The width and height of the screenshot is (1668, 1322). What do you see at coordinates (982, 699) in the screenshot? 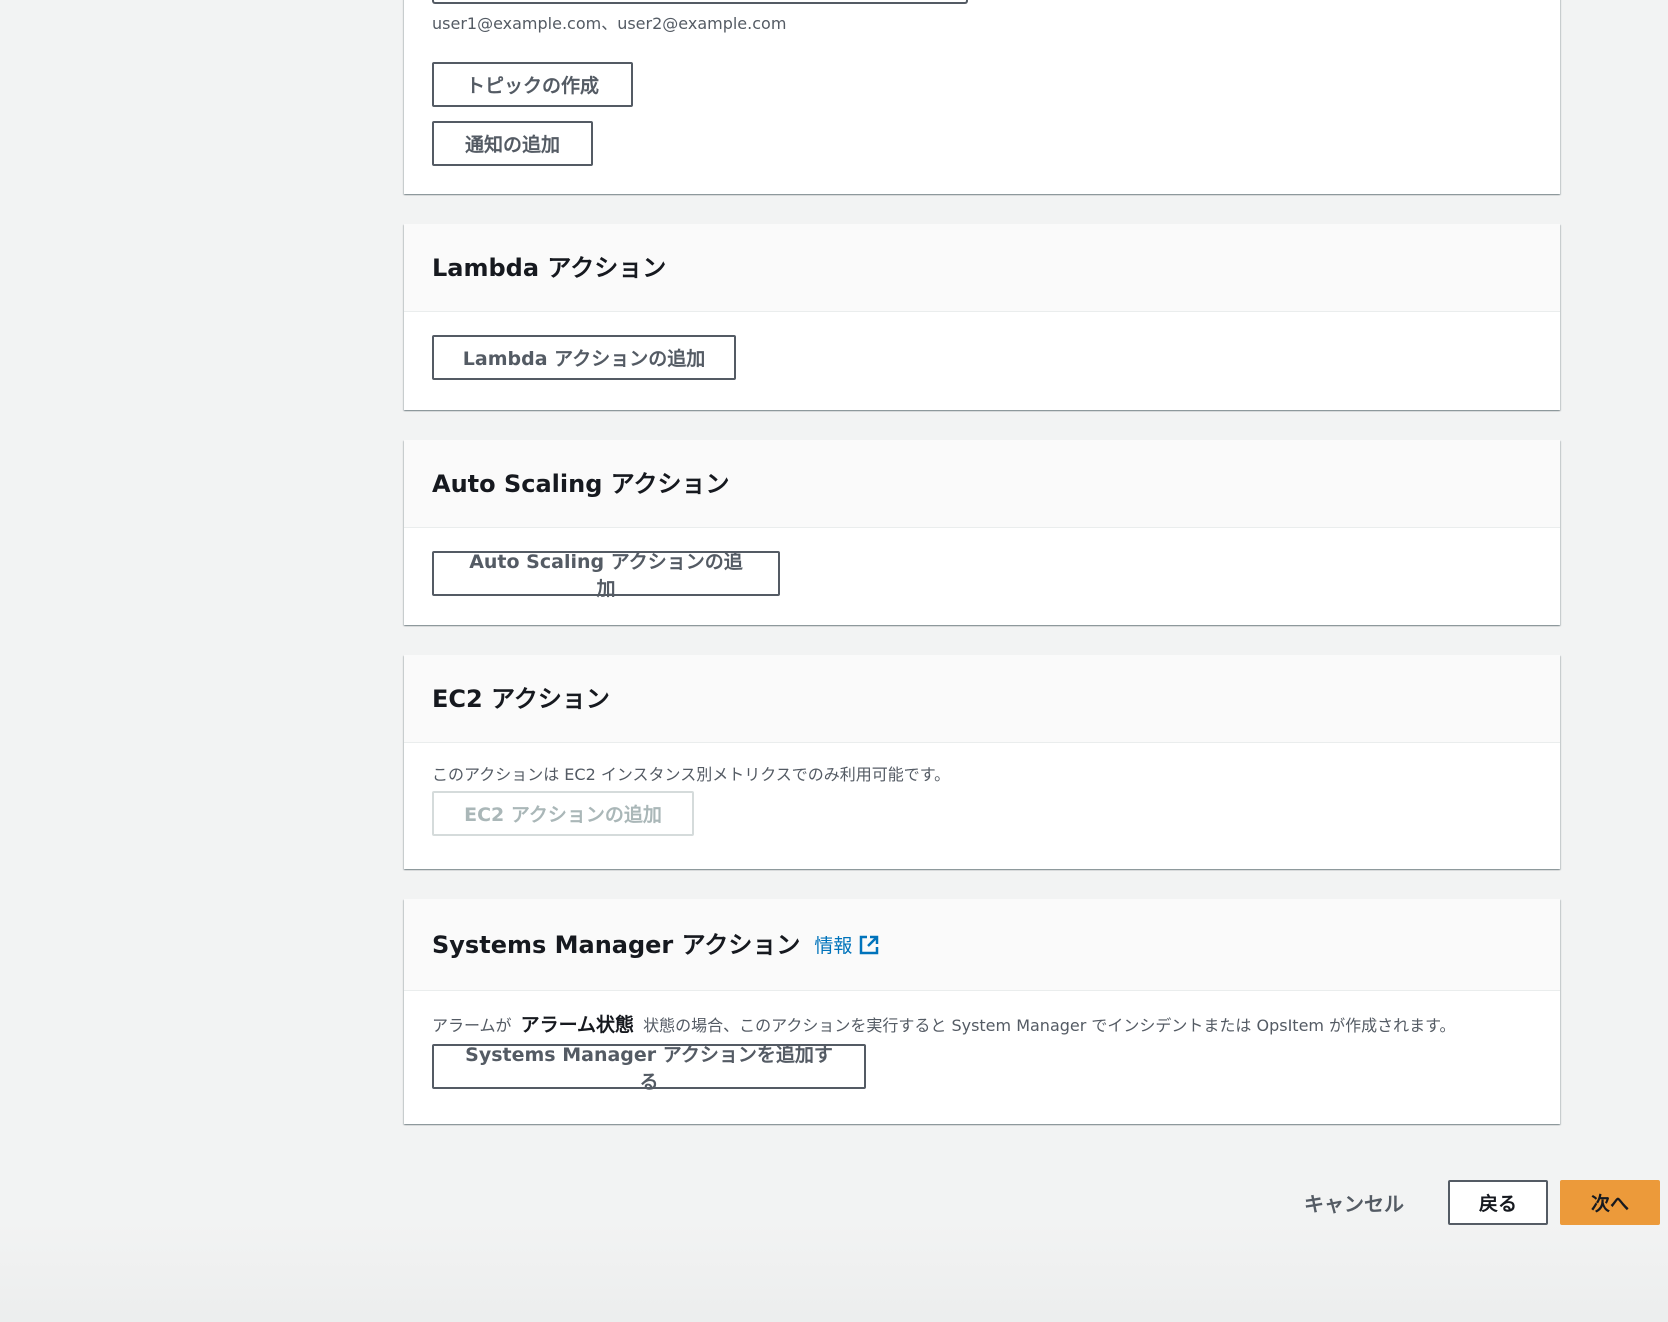
I see `ec2-panel-header: EC2 アクション` at bounding box center [982, 699].